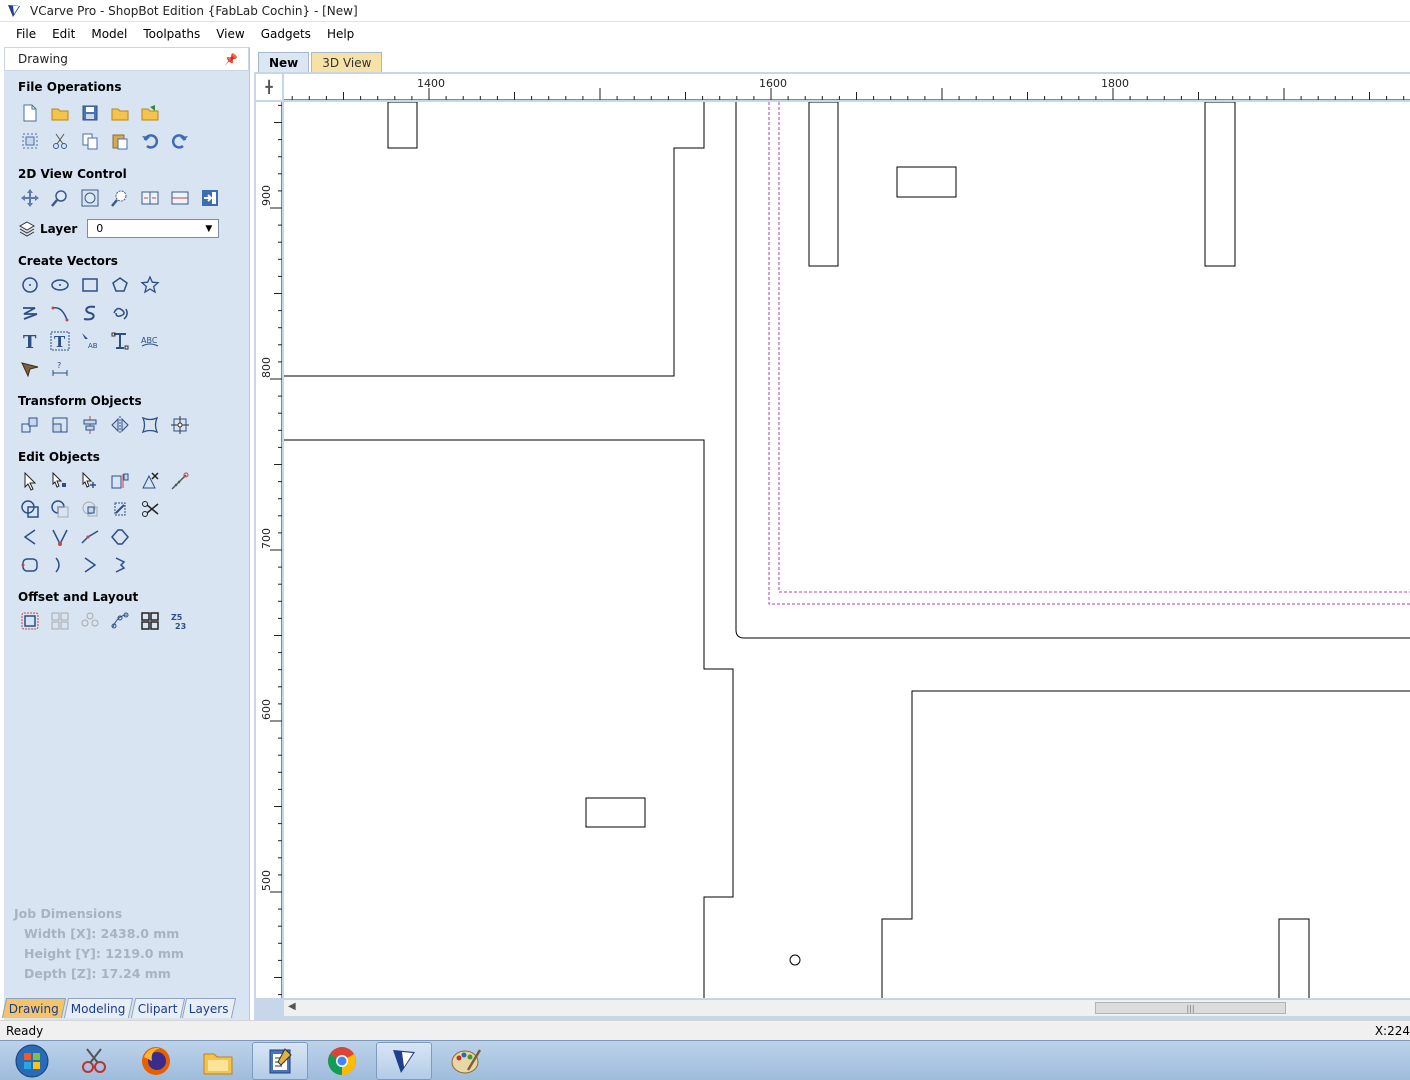 This screenshot has width=1410, height=1080. What do you see at coordinates (230, 34) in the screenshot?
I see `menu-view: View` at bounding box center [230, 34].